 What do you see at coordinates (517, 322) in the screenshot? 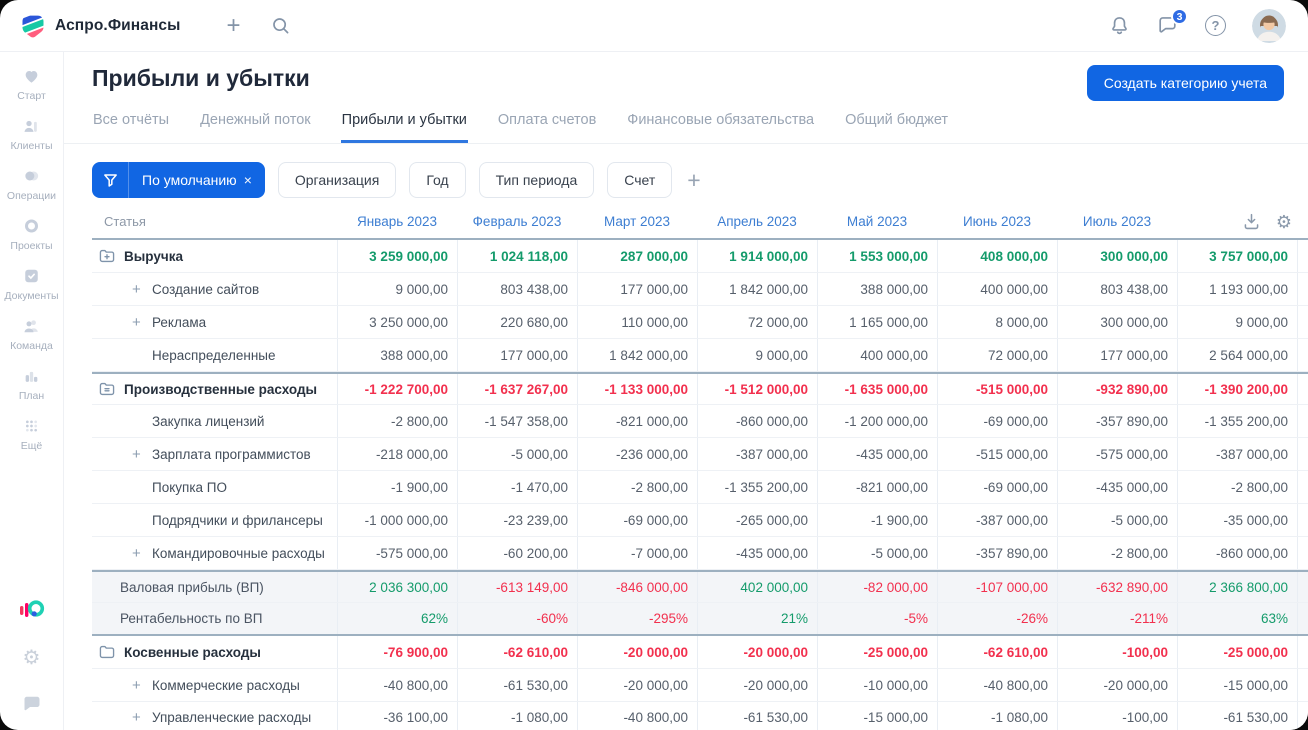
I see `table-cell: 220 680,00` at bounding box center [517, 322].